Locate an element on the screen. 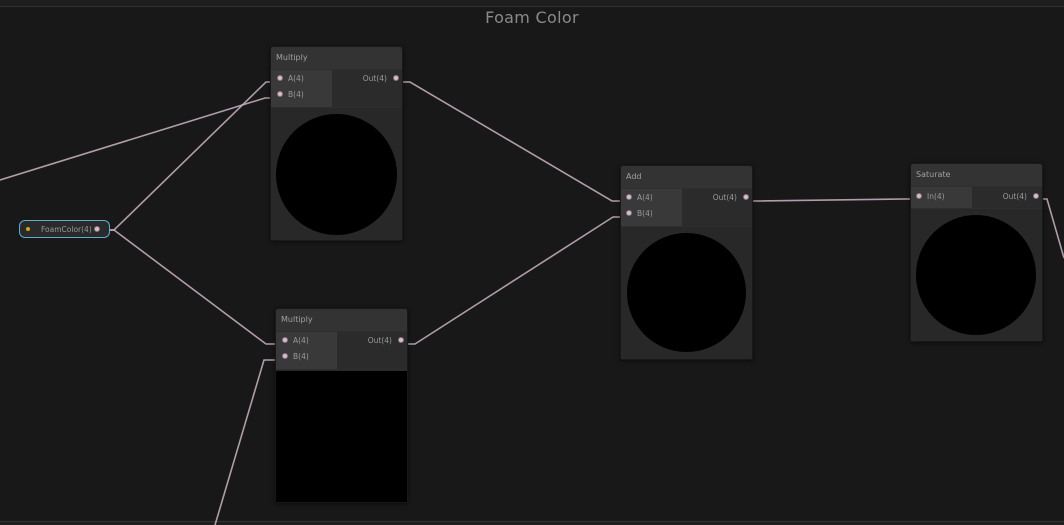 The width and height of the screenshot is (1064, 525). multiply-node-top: Multiply A(4) B(4) Out(4) is located at coordinates (336, 143).